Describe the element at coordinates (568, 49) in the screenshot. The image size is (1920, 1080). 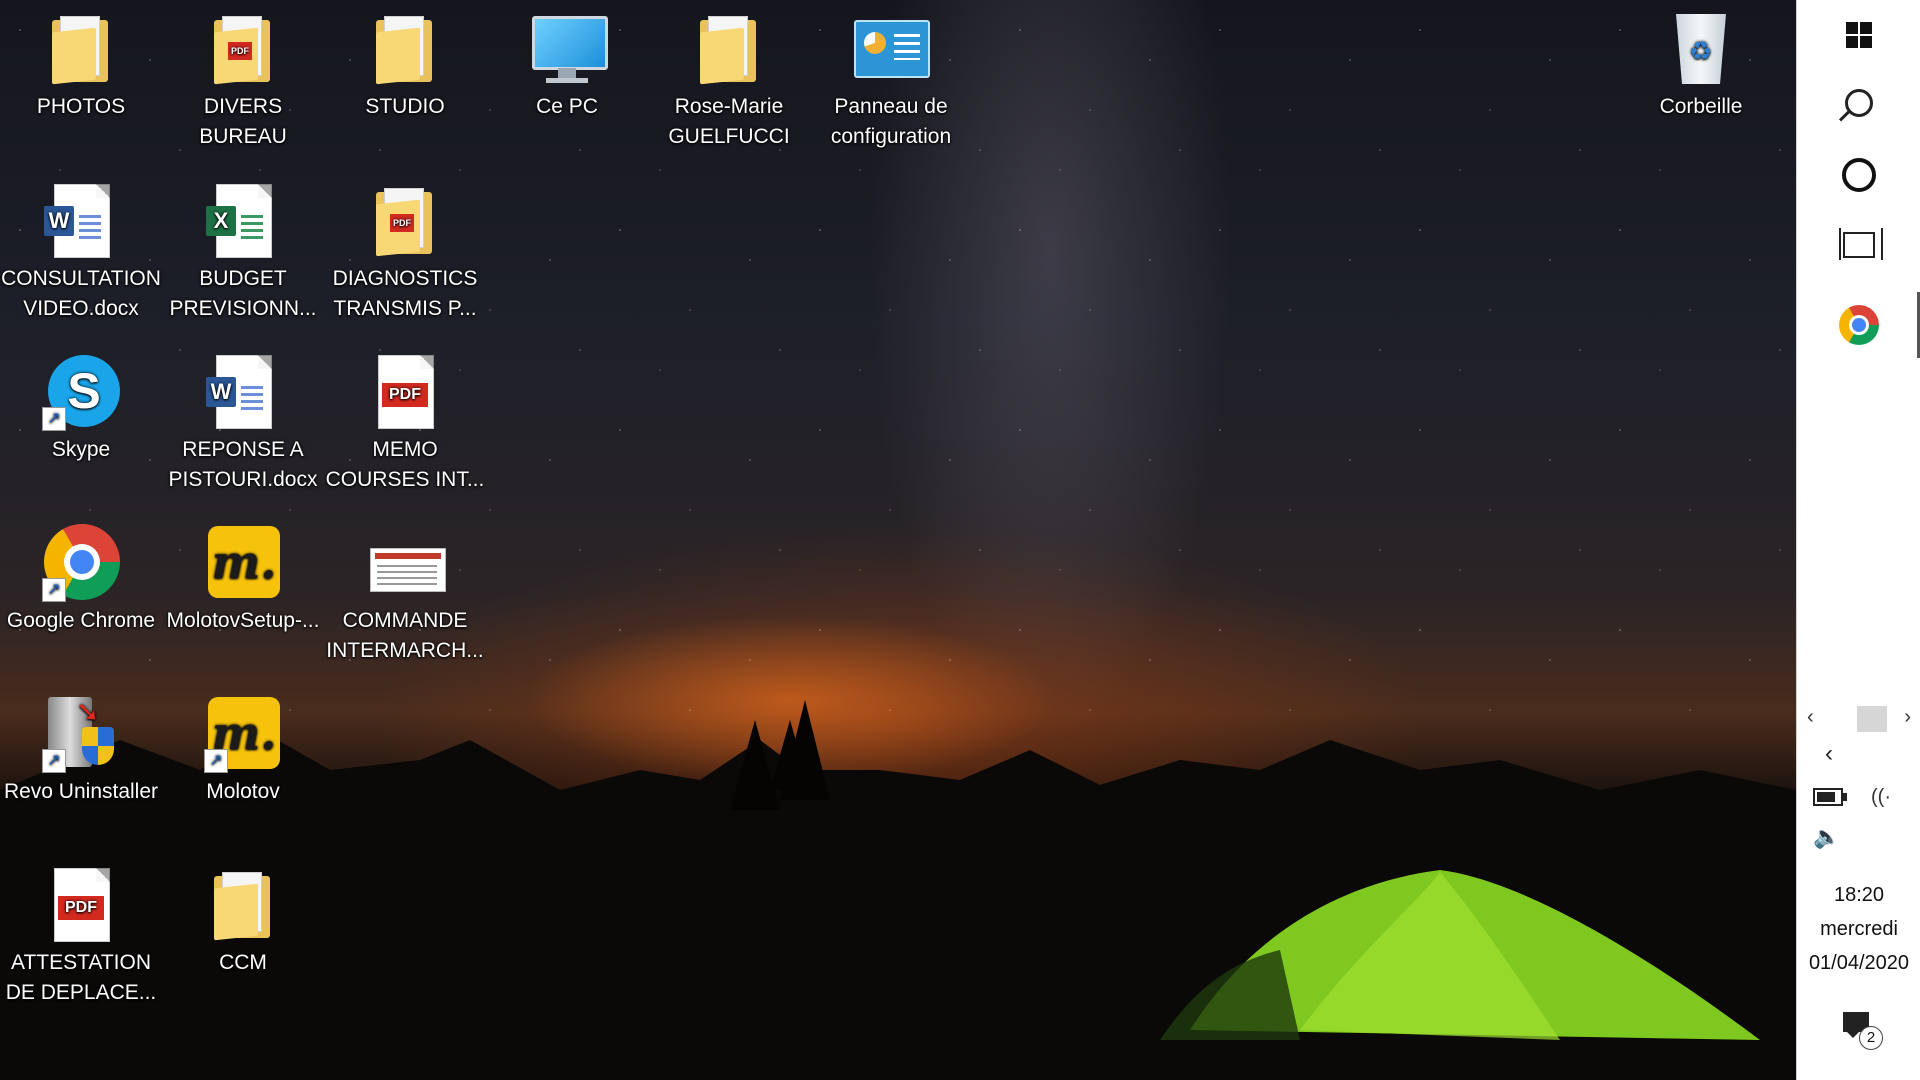
I see `computer-icon` at that location.